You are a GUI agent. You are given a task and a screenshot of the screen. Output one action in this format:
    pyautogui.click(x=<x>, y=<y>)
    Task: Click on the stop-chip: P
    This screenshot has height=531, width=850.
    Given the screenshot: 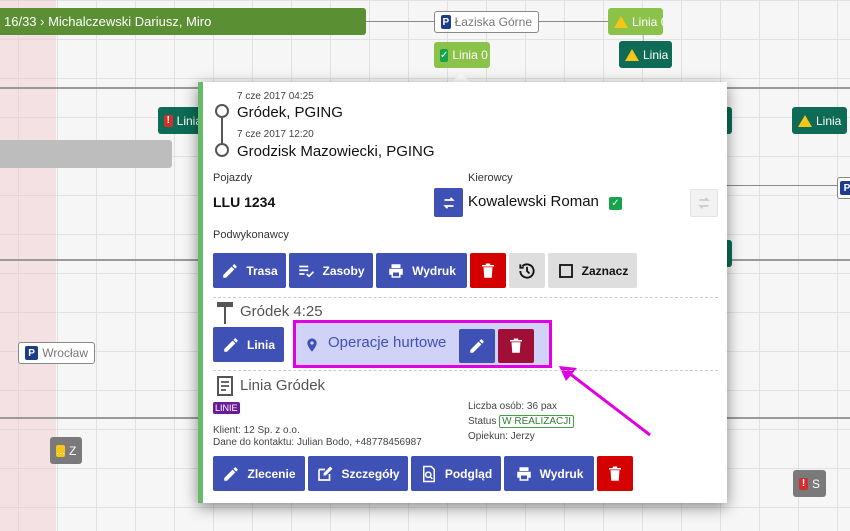 What is the action you would take?
    pyautogui.click(x=843, y=188)
    